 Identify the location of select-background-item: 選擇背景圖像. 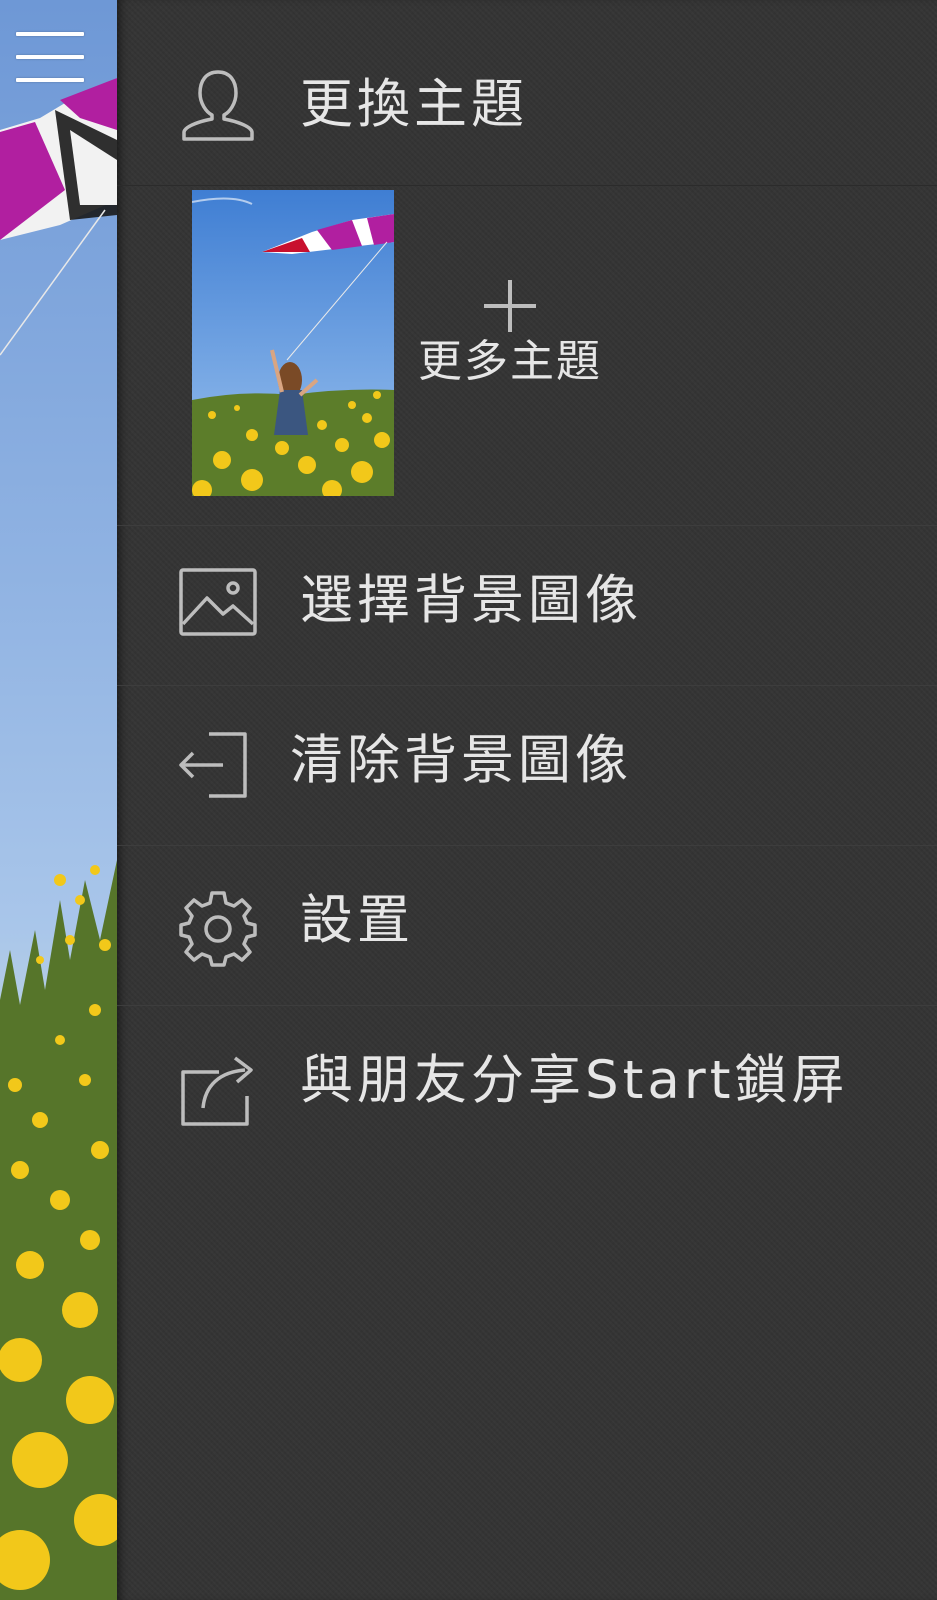
(527, 610).